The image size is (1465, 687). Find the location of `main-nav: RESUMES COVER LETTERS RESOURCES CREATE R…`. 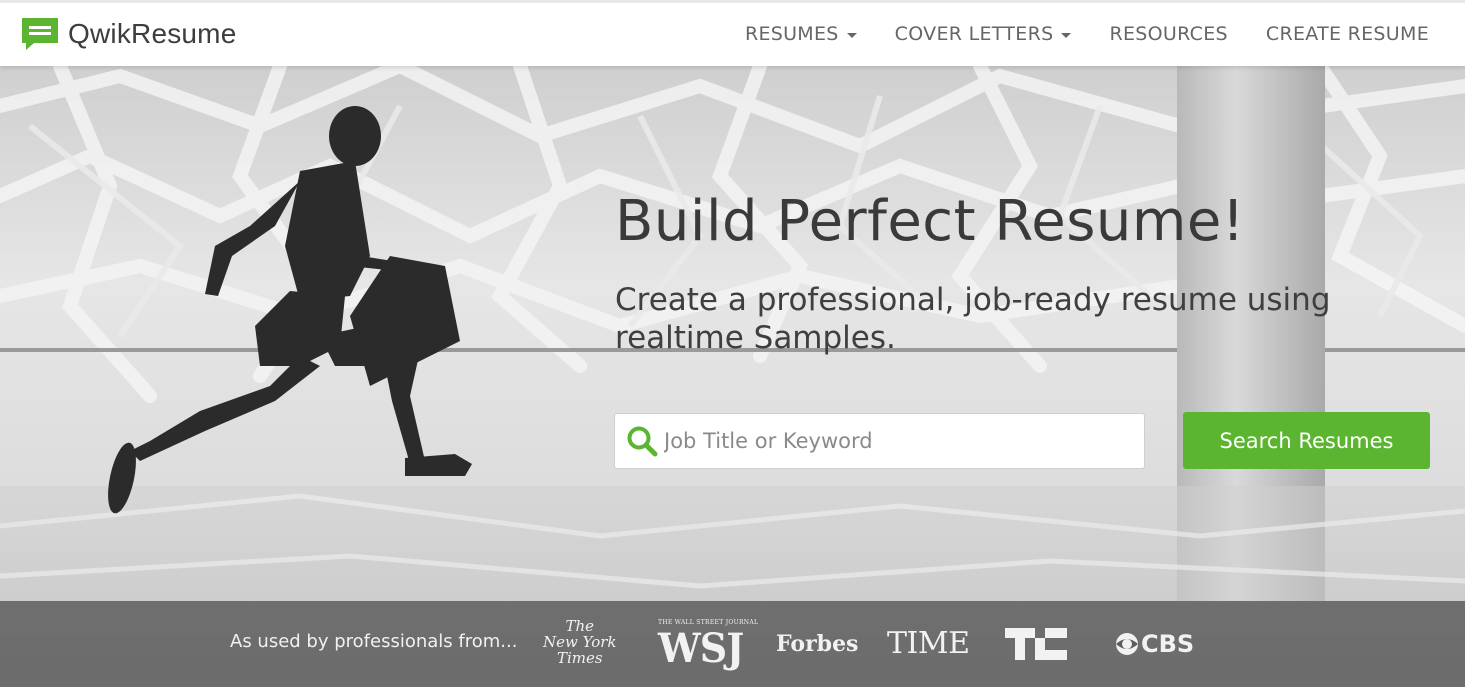

main-nav: RESUMES COVER LETTERS RESOURCES CREATE R… is located at coordinates (1068, 34).